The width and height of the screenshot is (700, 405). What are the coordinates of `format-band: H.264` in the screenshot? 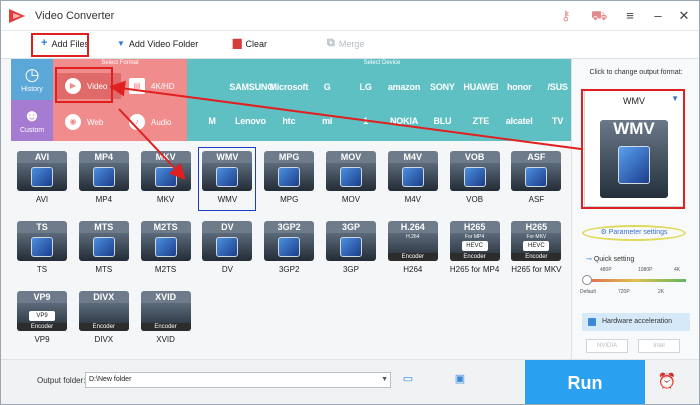 It's located at (412, 227).